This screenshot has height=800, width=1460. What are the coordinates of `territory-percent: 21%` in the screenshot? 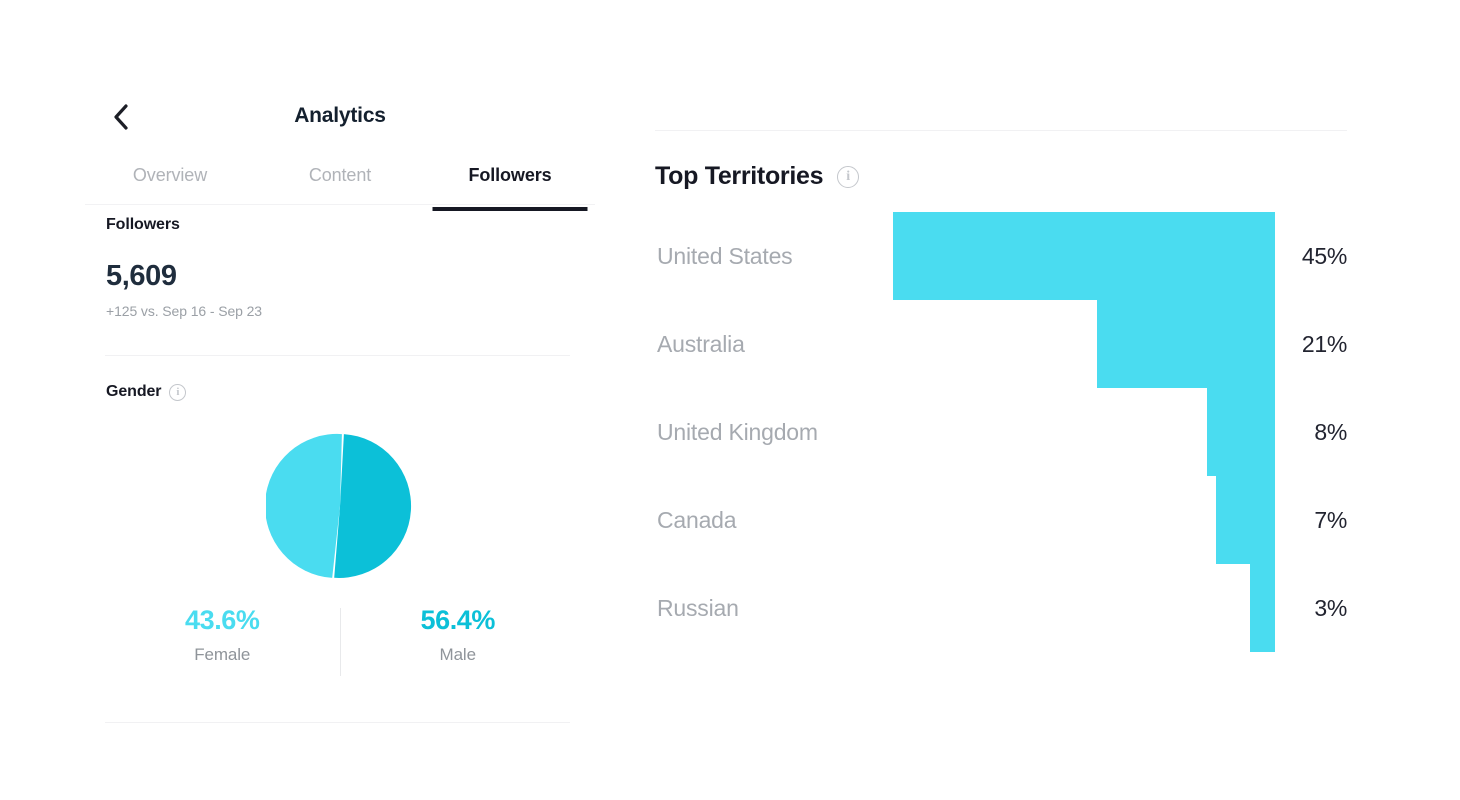 It's located at (1324, 343).